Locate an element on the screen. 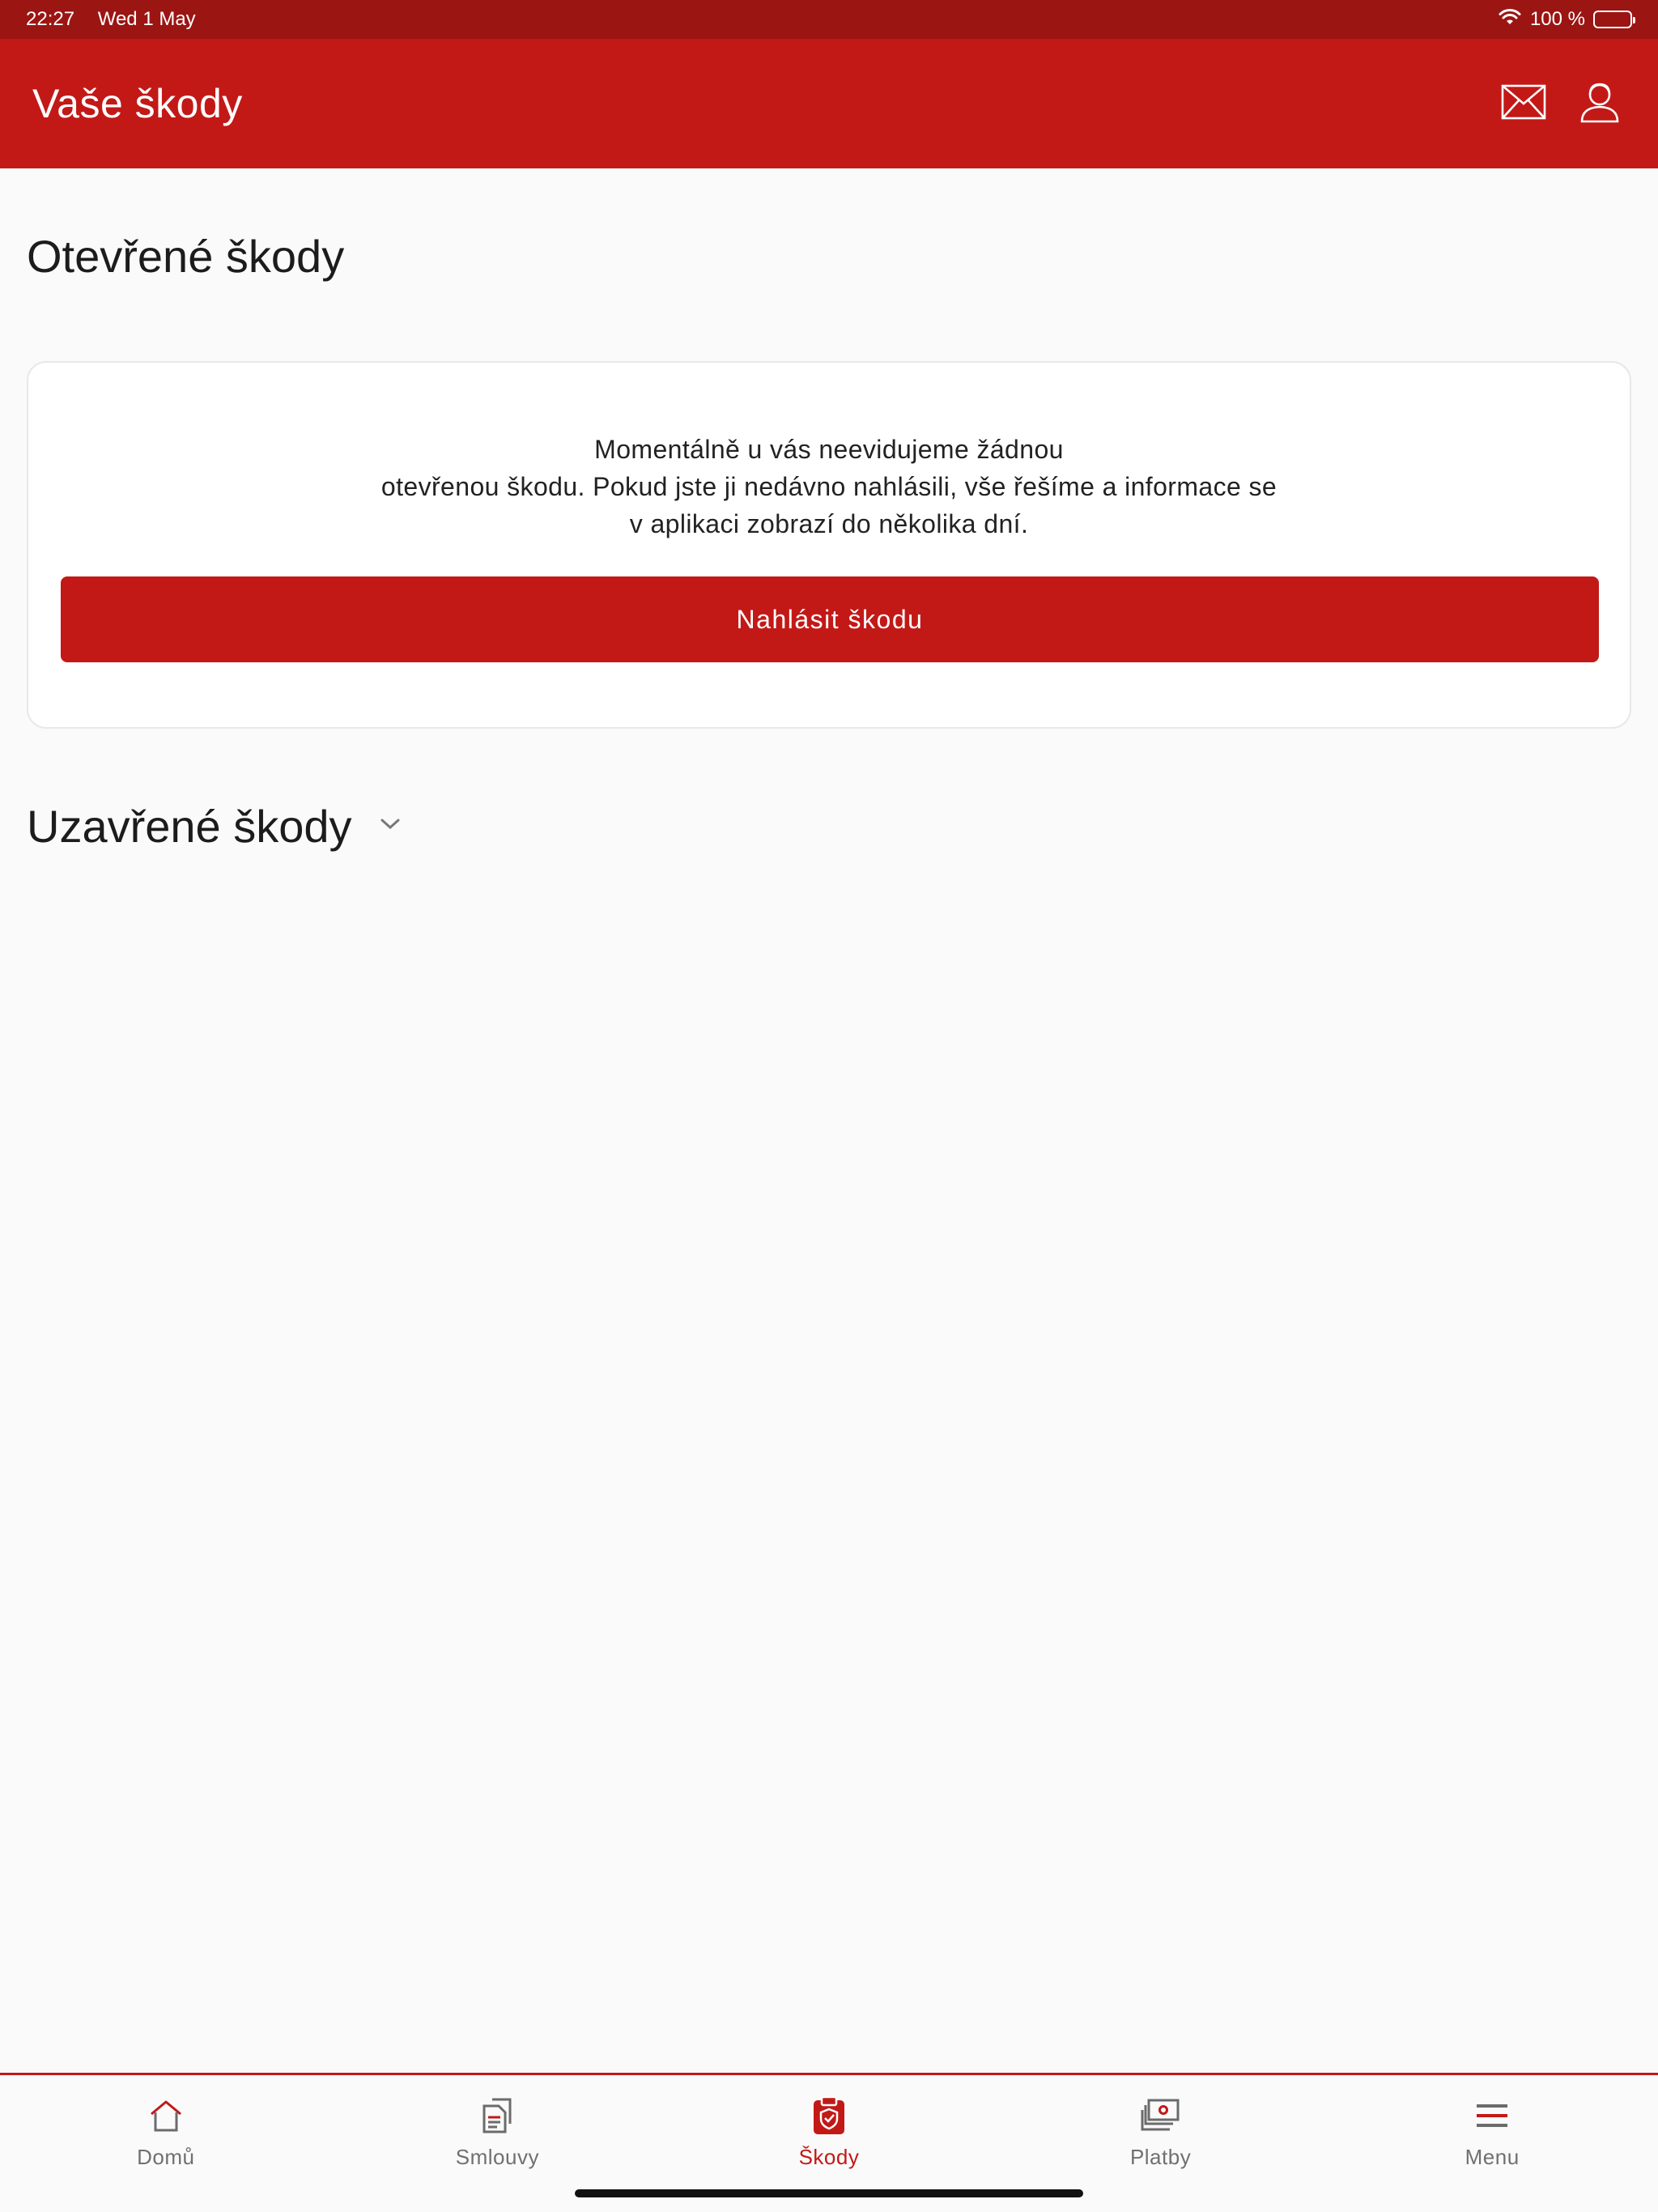 The width and height of the screenshot is (1658, 2212). tab-label: Škody is located at coordinates (829, 2157).